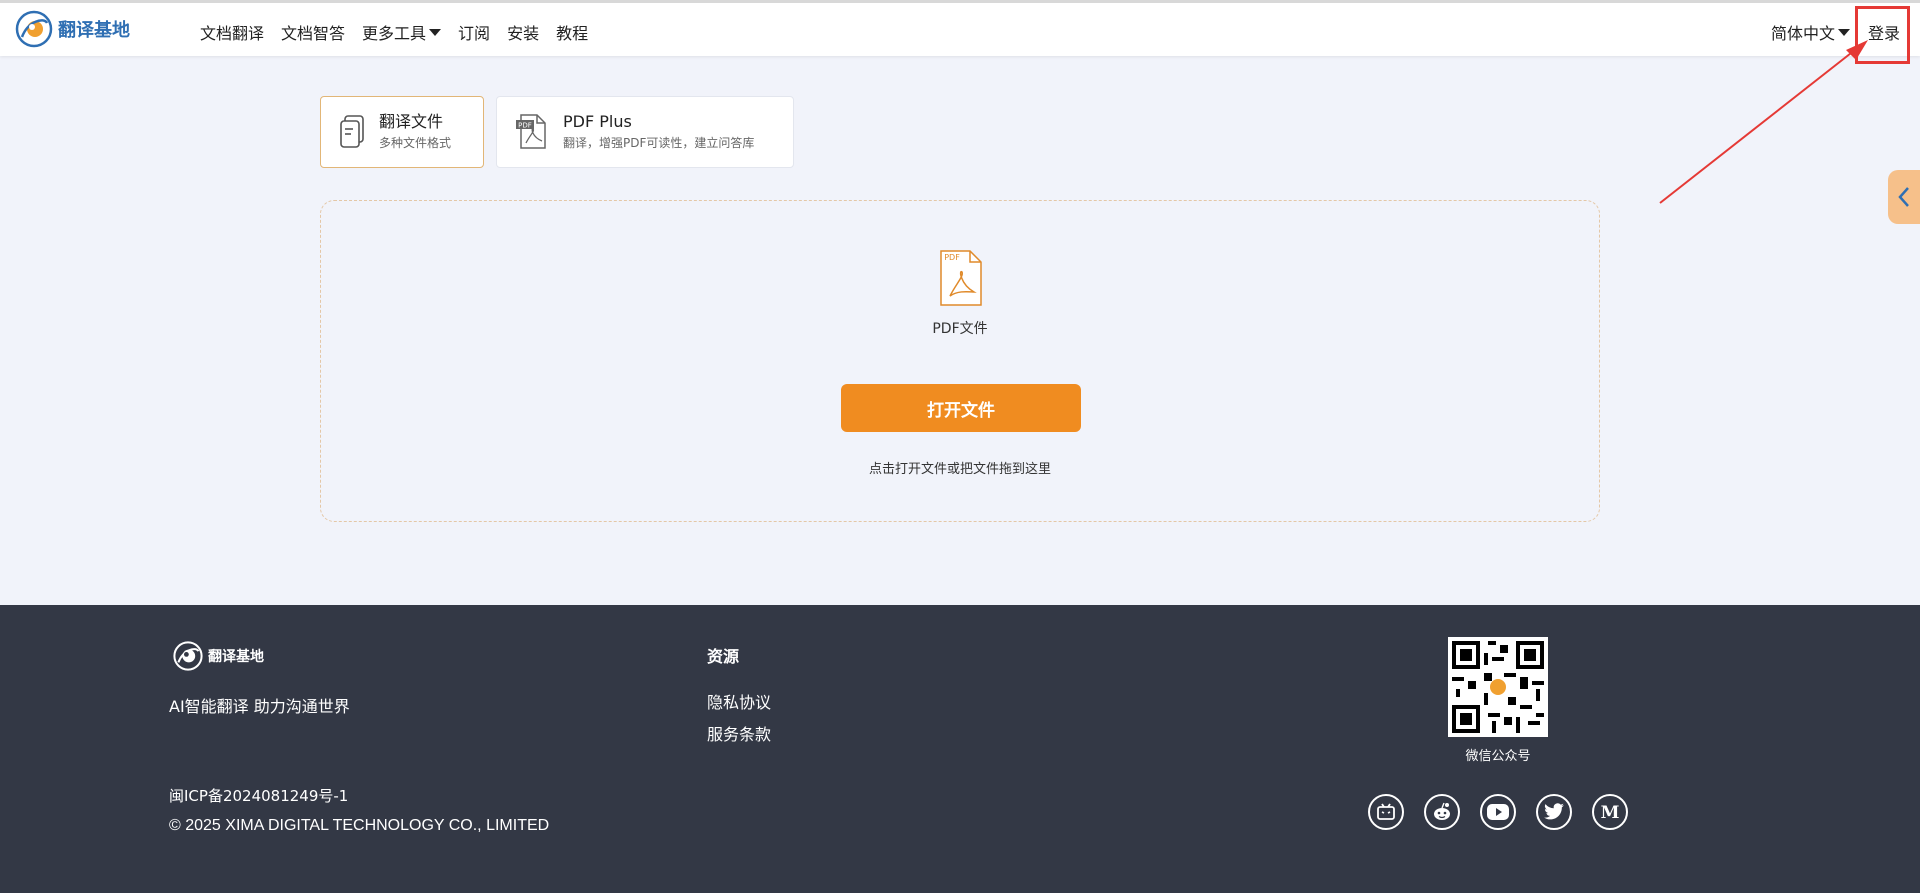  What do you see at coordinates (402, 132) in the screenshot?
I see `mode-card-translate-file: 翻译文件 多种文件格式` at bounding box center [402, 132].